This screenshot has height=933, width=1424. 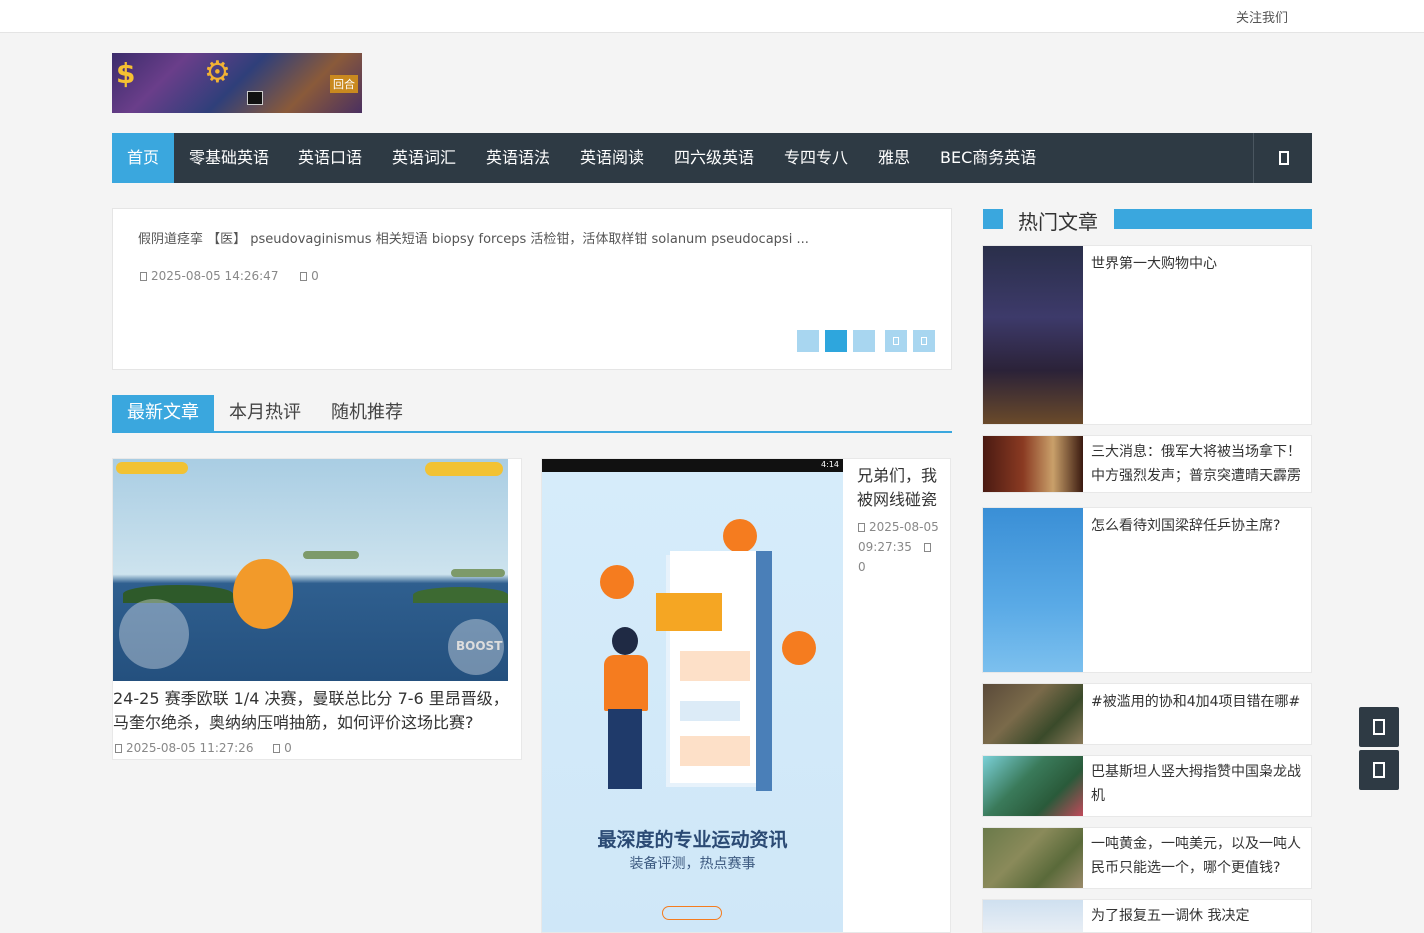 I want to click on slider-date: 2025-08-05 14:26:47, so click(x=215, y=276).